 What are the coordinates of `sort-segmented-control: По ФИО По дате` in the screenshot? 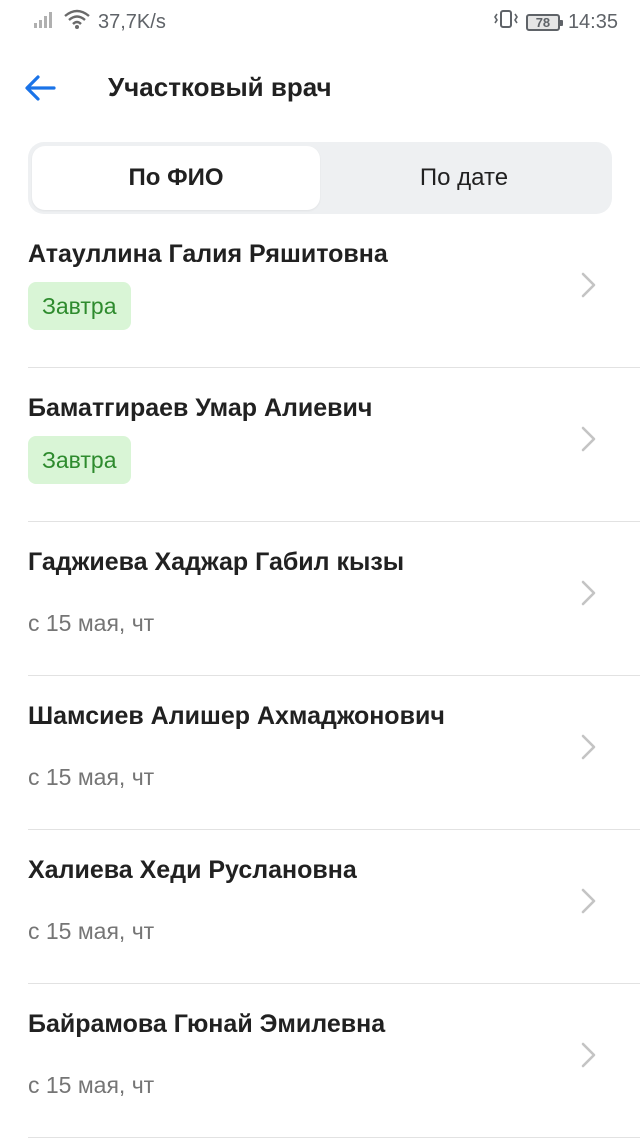 It's located at (320, 178).